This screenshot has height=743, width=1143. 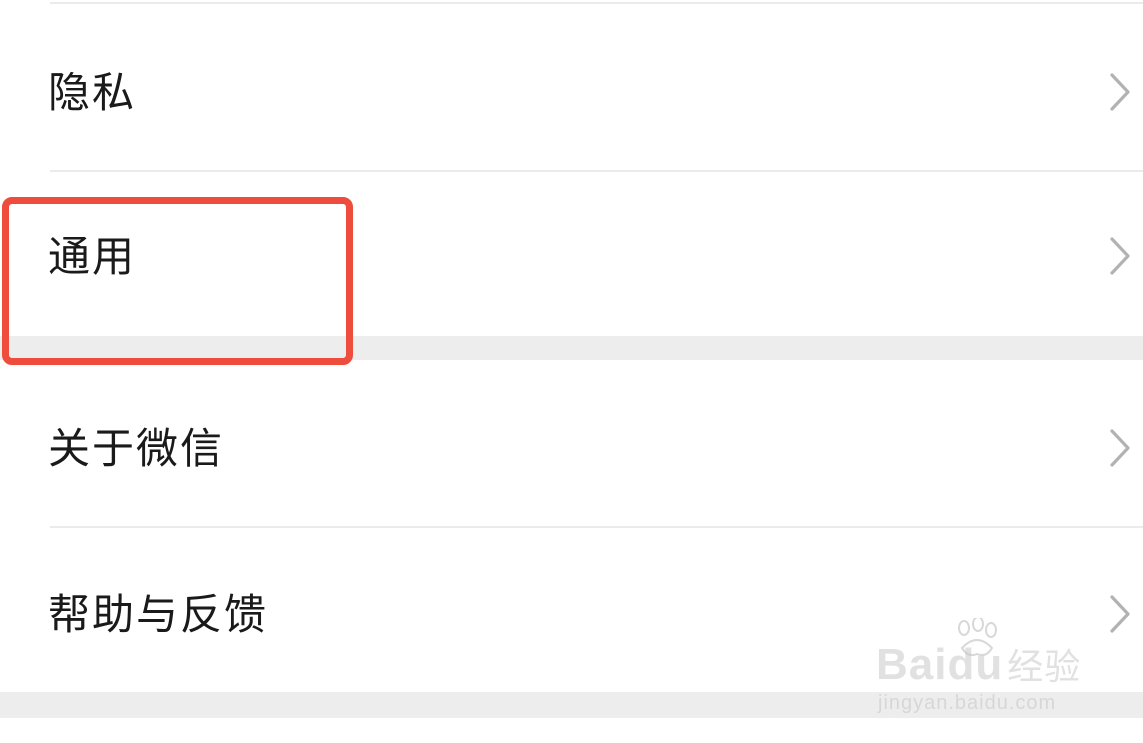 I want to click on settings-item-label: 通用, so click(x=92, y=256).